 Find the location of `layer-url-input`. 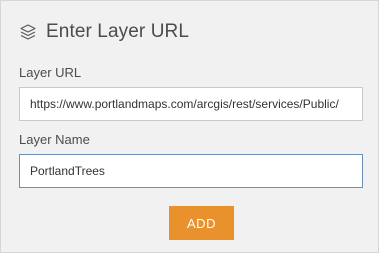

layer-url-input is located at coordinates (191, 104).